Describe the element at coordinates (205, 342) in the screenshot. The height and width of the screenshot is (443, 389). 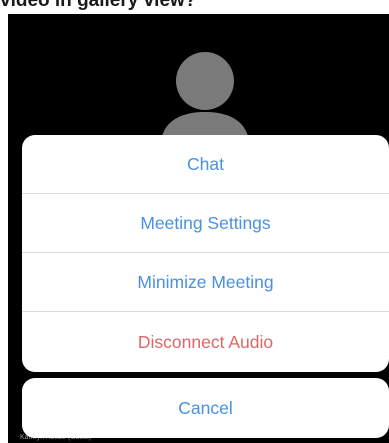
I see `disconnect-audio-button: Disconnect Audio` at that location.